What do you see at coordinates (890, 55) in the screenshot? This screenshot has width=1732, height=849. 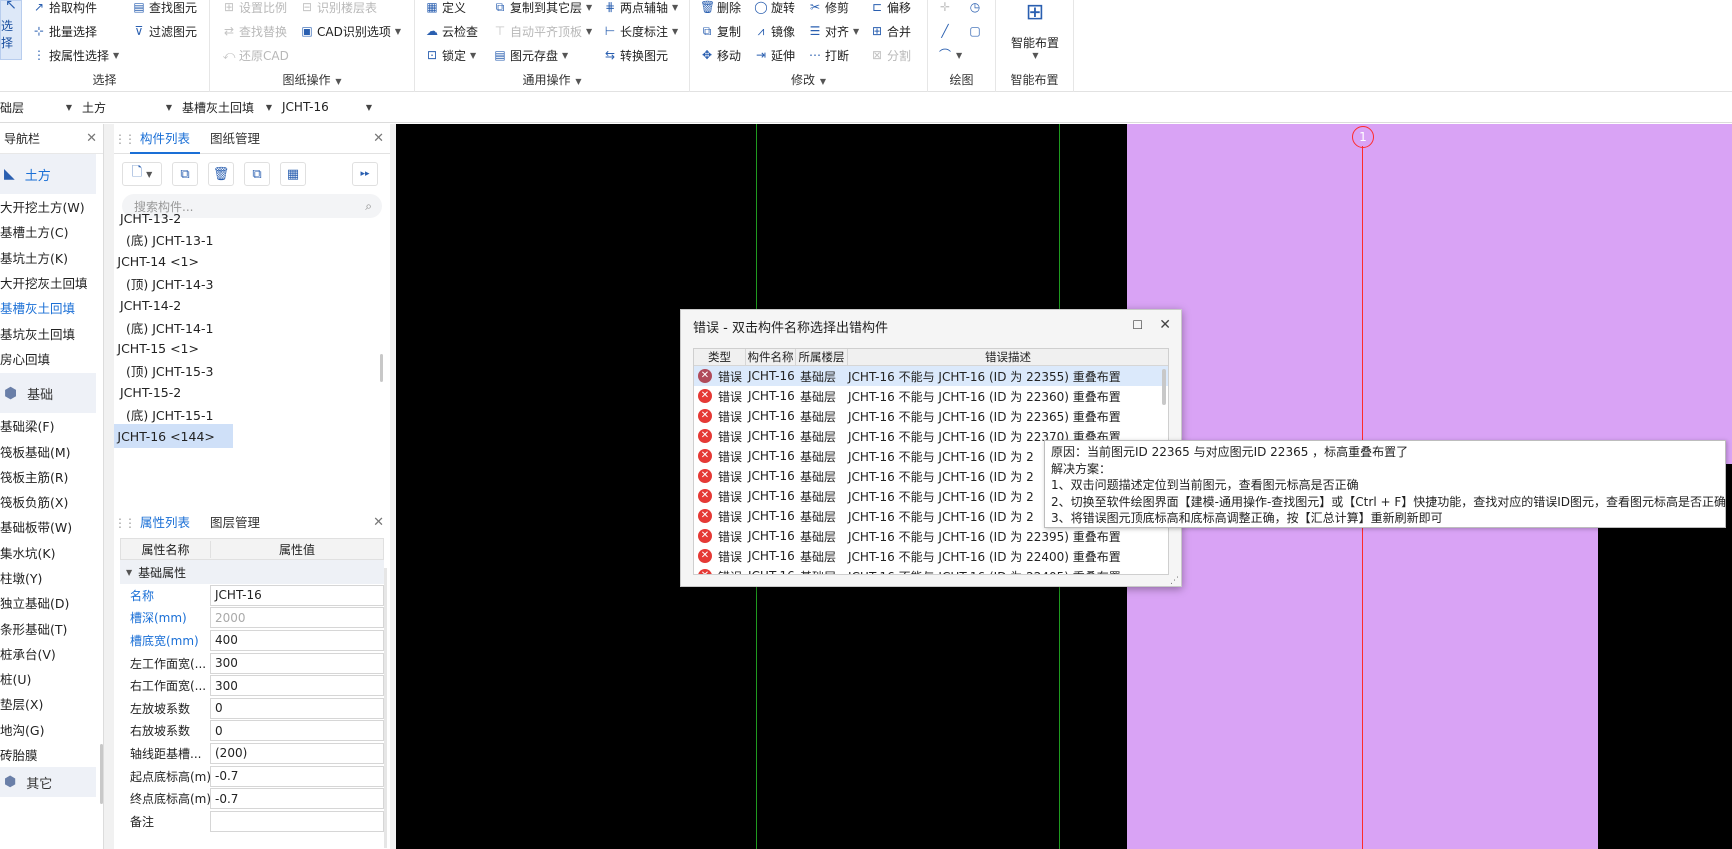 I see `split-button: ⊠ 分割` at bounding box center [890, 55].